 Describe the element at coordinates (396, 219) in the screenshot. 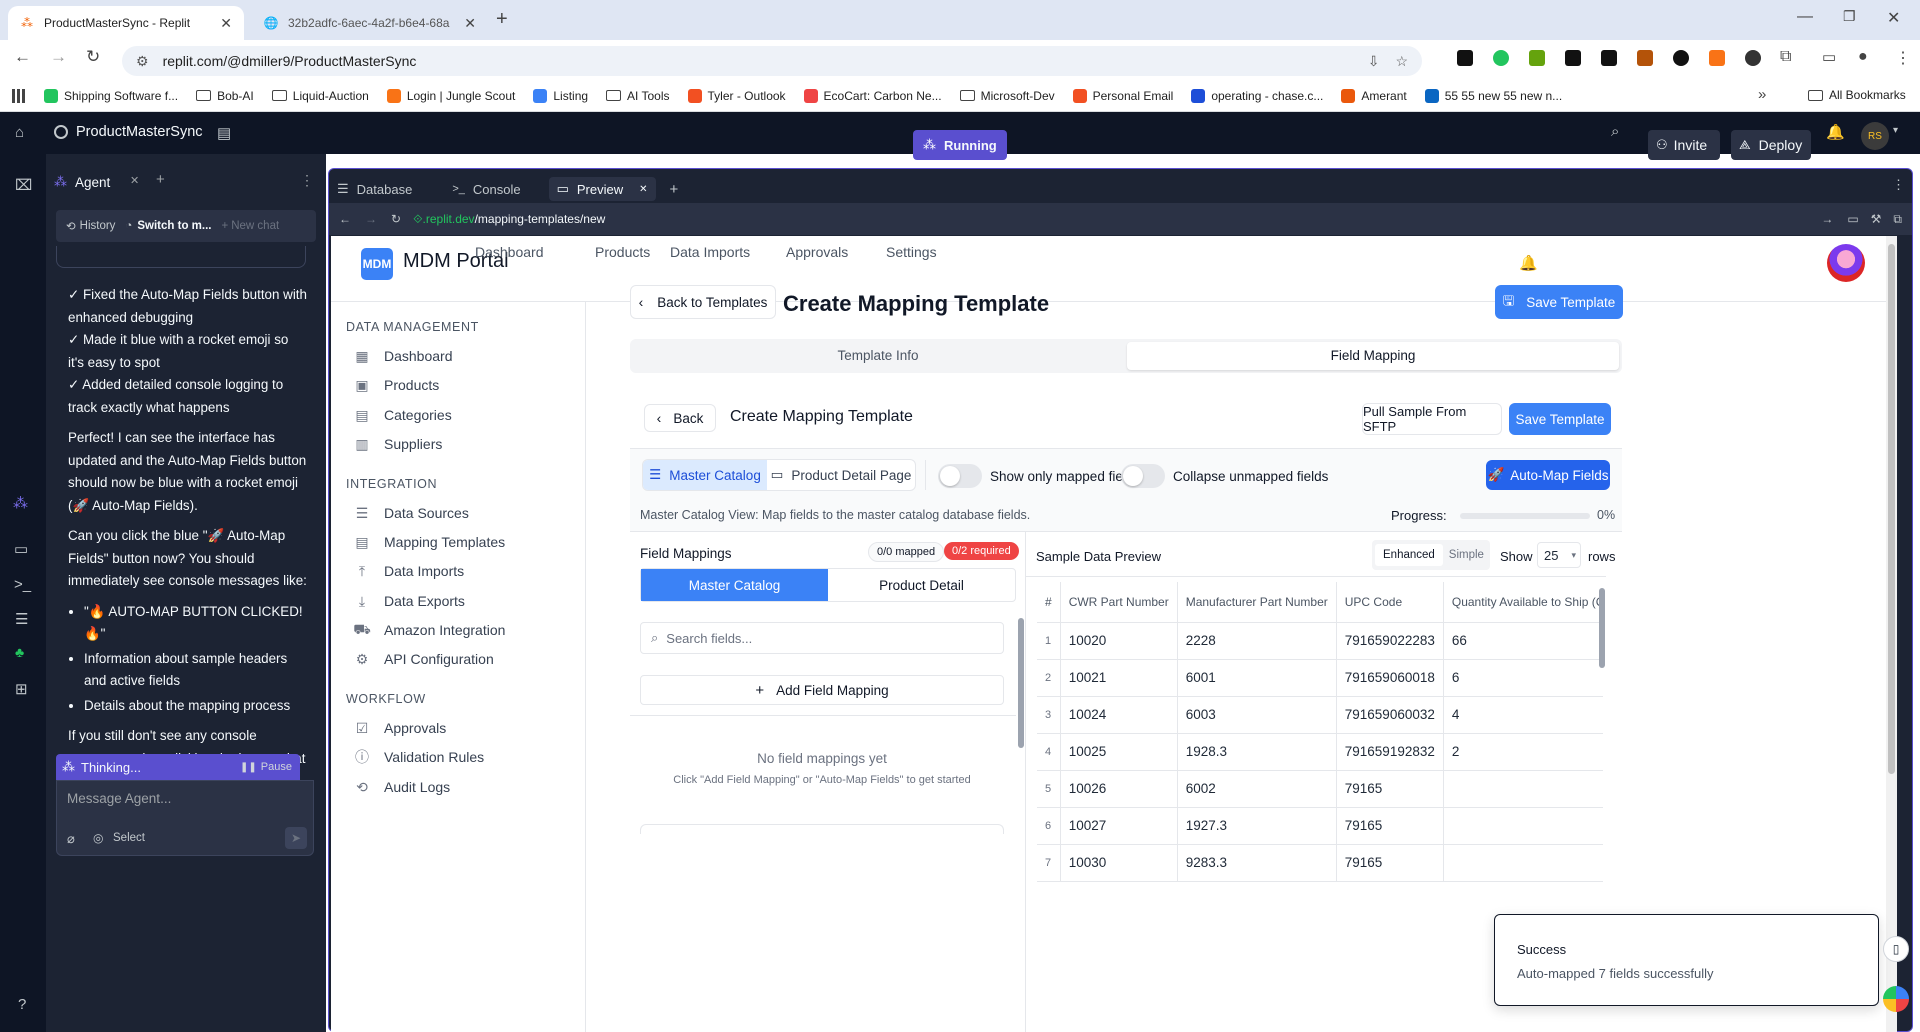

I see `reload-icon: ↻` at that location.